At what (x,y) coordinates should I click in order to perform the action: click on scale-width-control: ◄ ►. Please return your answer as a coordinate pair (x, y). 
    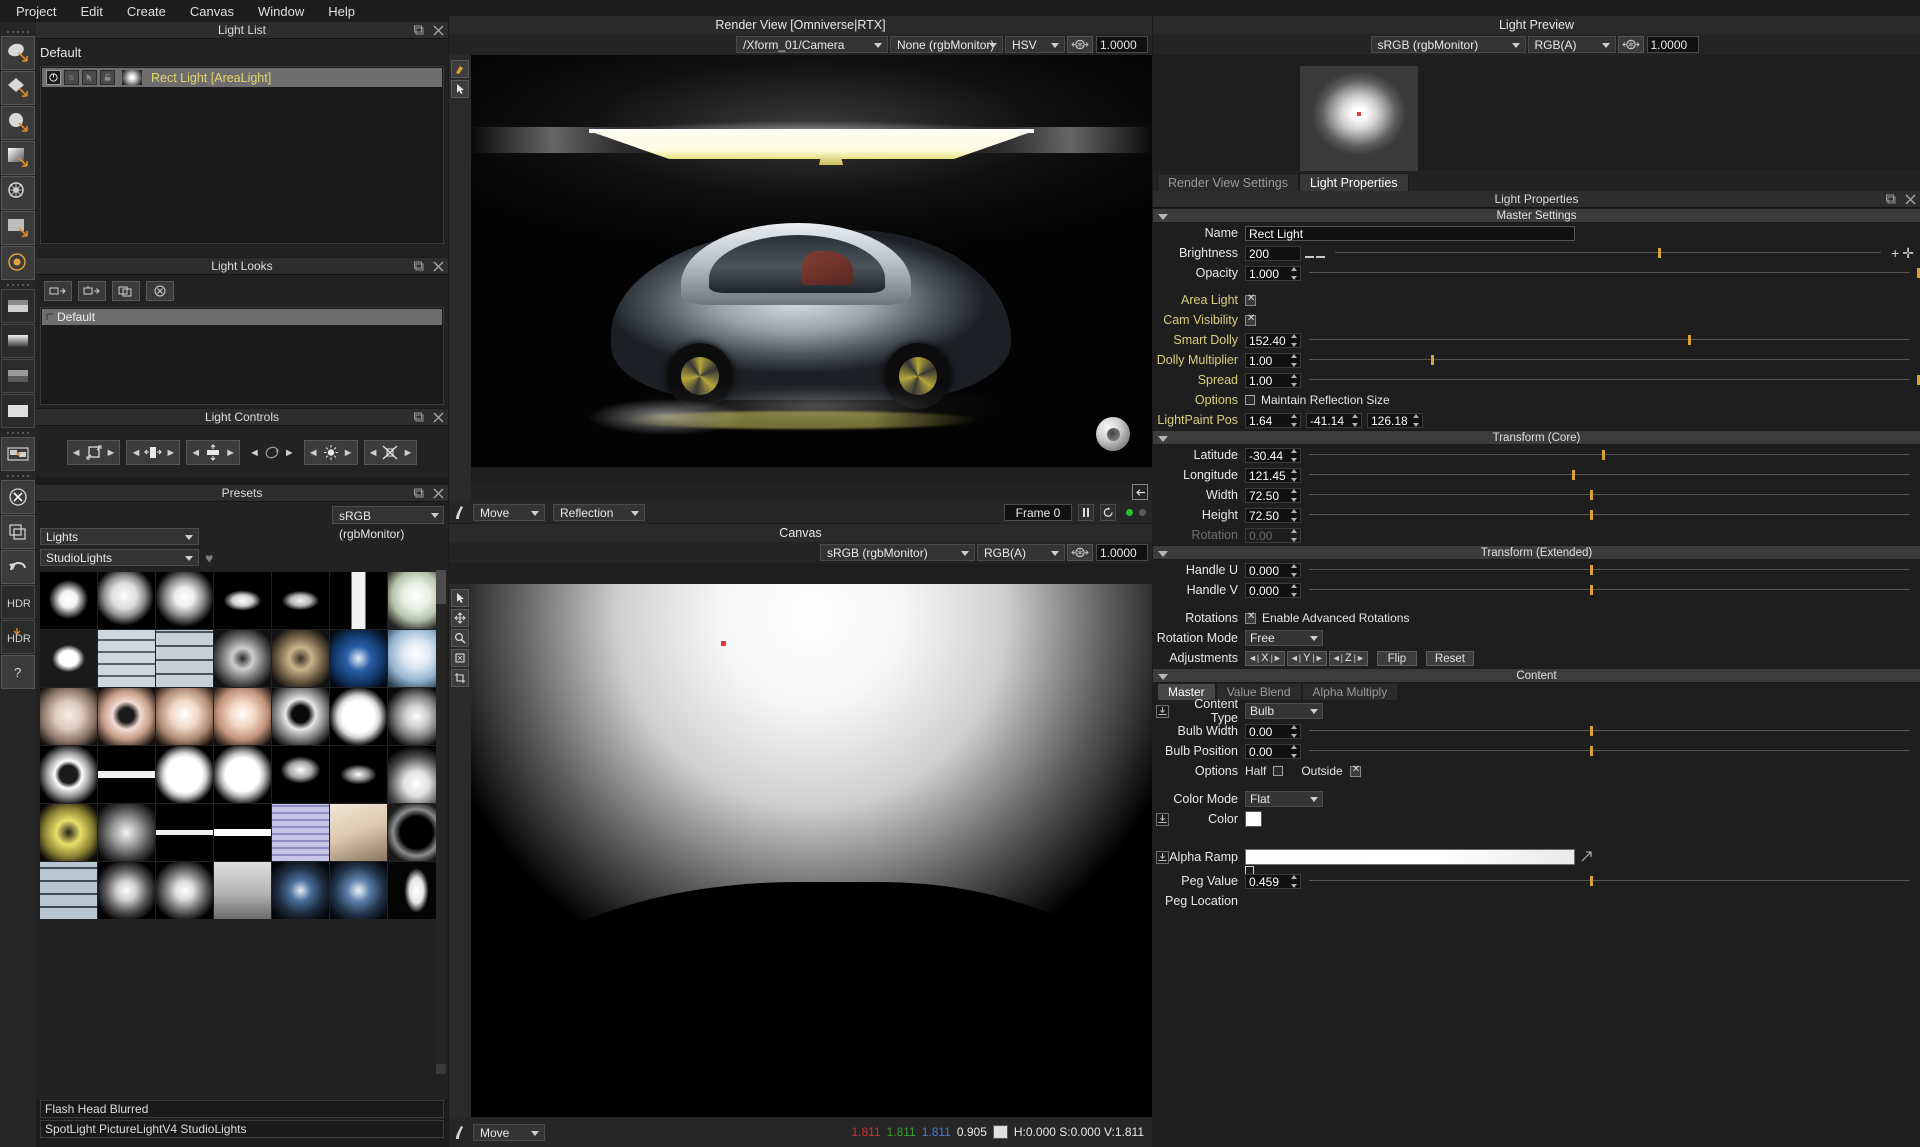
    Looking at the image, I should click on (153, 452).